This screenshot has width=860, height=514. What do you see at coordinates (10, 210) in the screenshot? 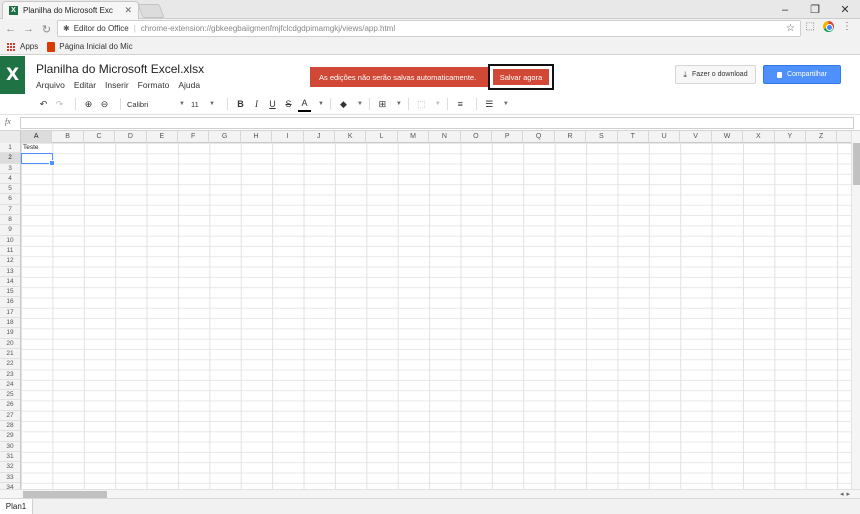
I see `row-header: 7` at bounding box center [10, 210].